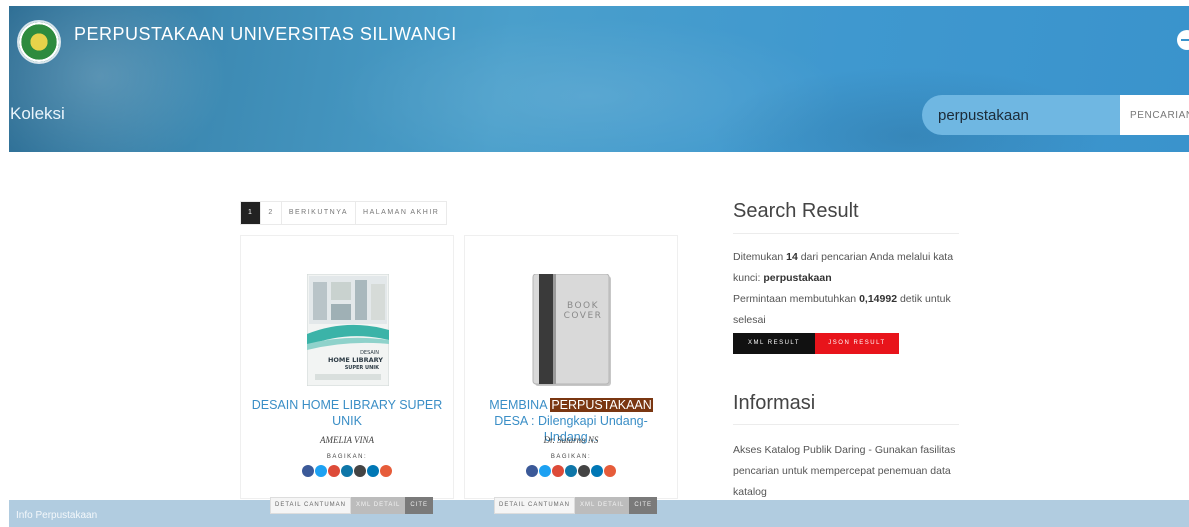 This screenshot has height=527, width=1189. What do you see at coordinates (319, 213) in the screenshot?
I see `next-page-link: BERIKUTNYA` at bounding box center [319, 213].